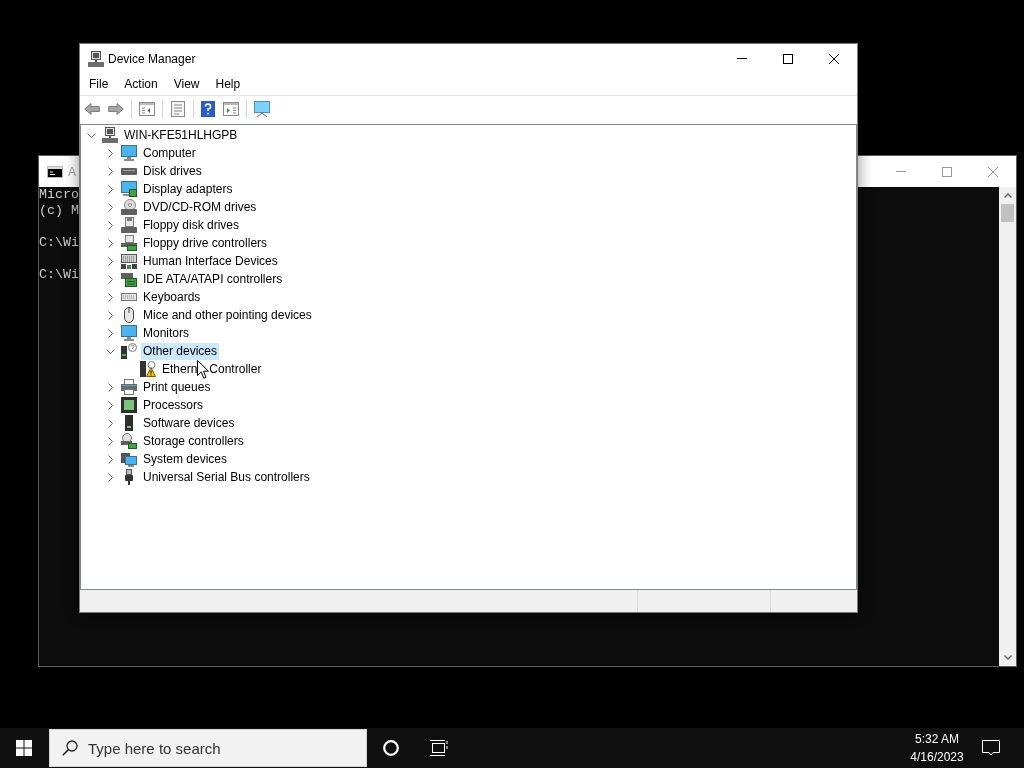  What do you see at coordinates (200, 207) in the screenshot?
I see `tree-item-label: DVD/CD-ROM drives` at bounding box center [200, 207].